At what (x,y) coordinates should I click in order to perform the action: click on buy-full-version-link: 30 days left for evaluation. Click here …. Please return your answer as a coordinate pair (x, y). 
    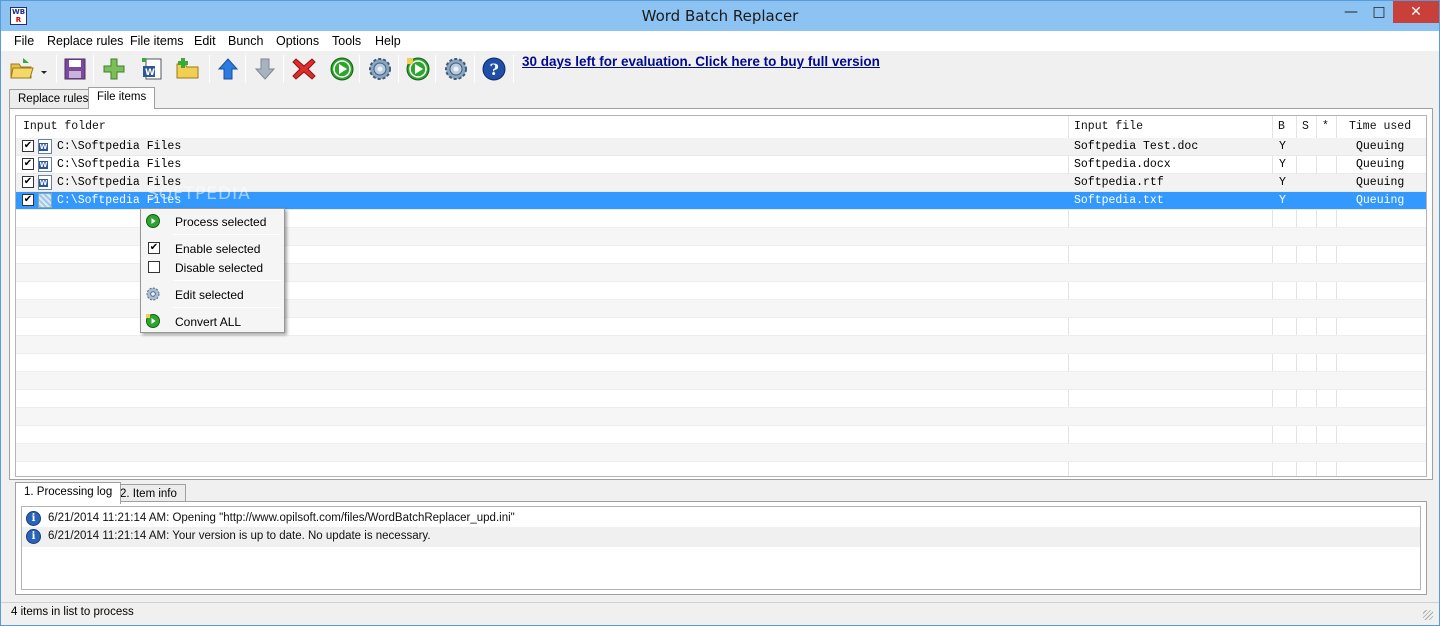
    Looking at the image, I should click on (701, 61).